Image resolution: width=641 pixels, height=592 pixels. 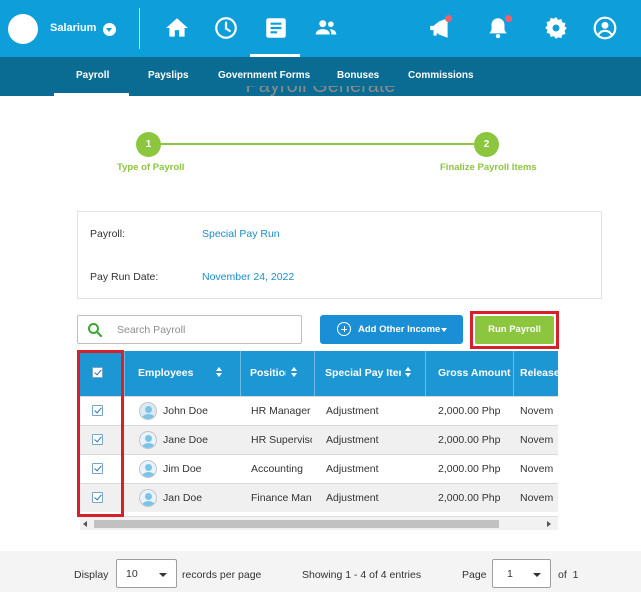 I want to click on column-header-employees: Employees, so click(x=173, y=373).